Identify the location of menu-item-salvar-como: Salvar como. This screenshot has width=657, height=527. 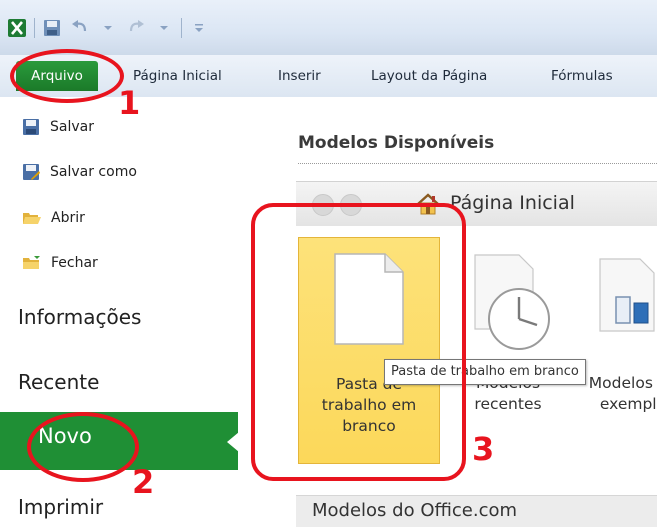
(79, 172).